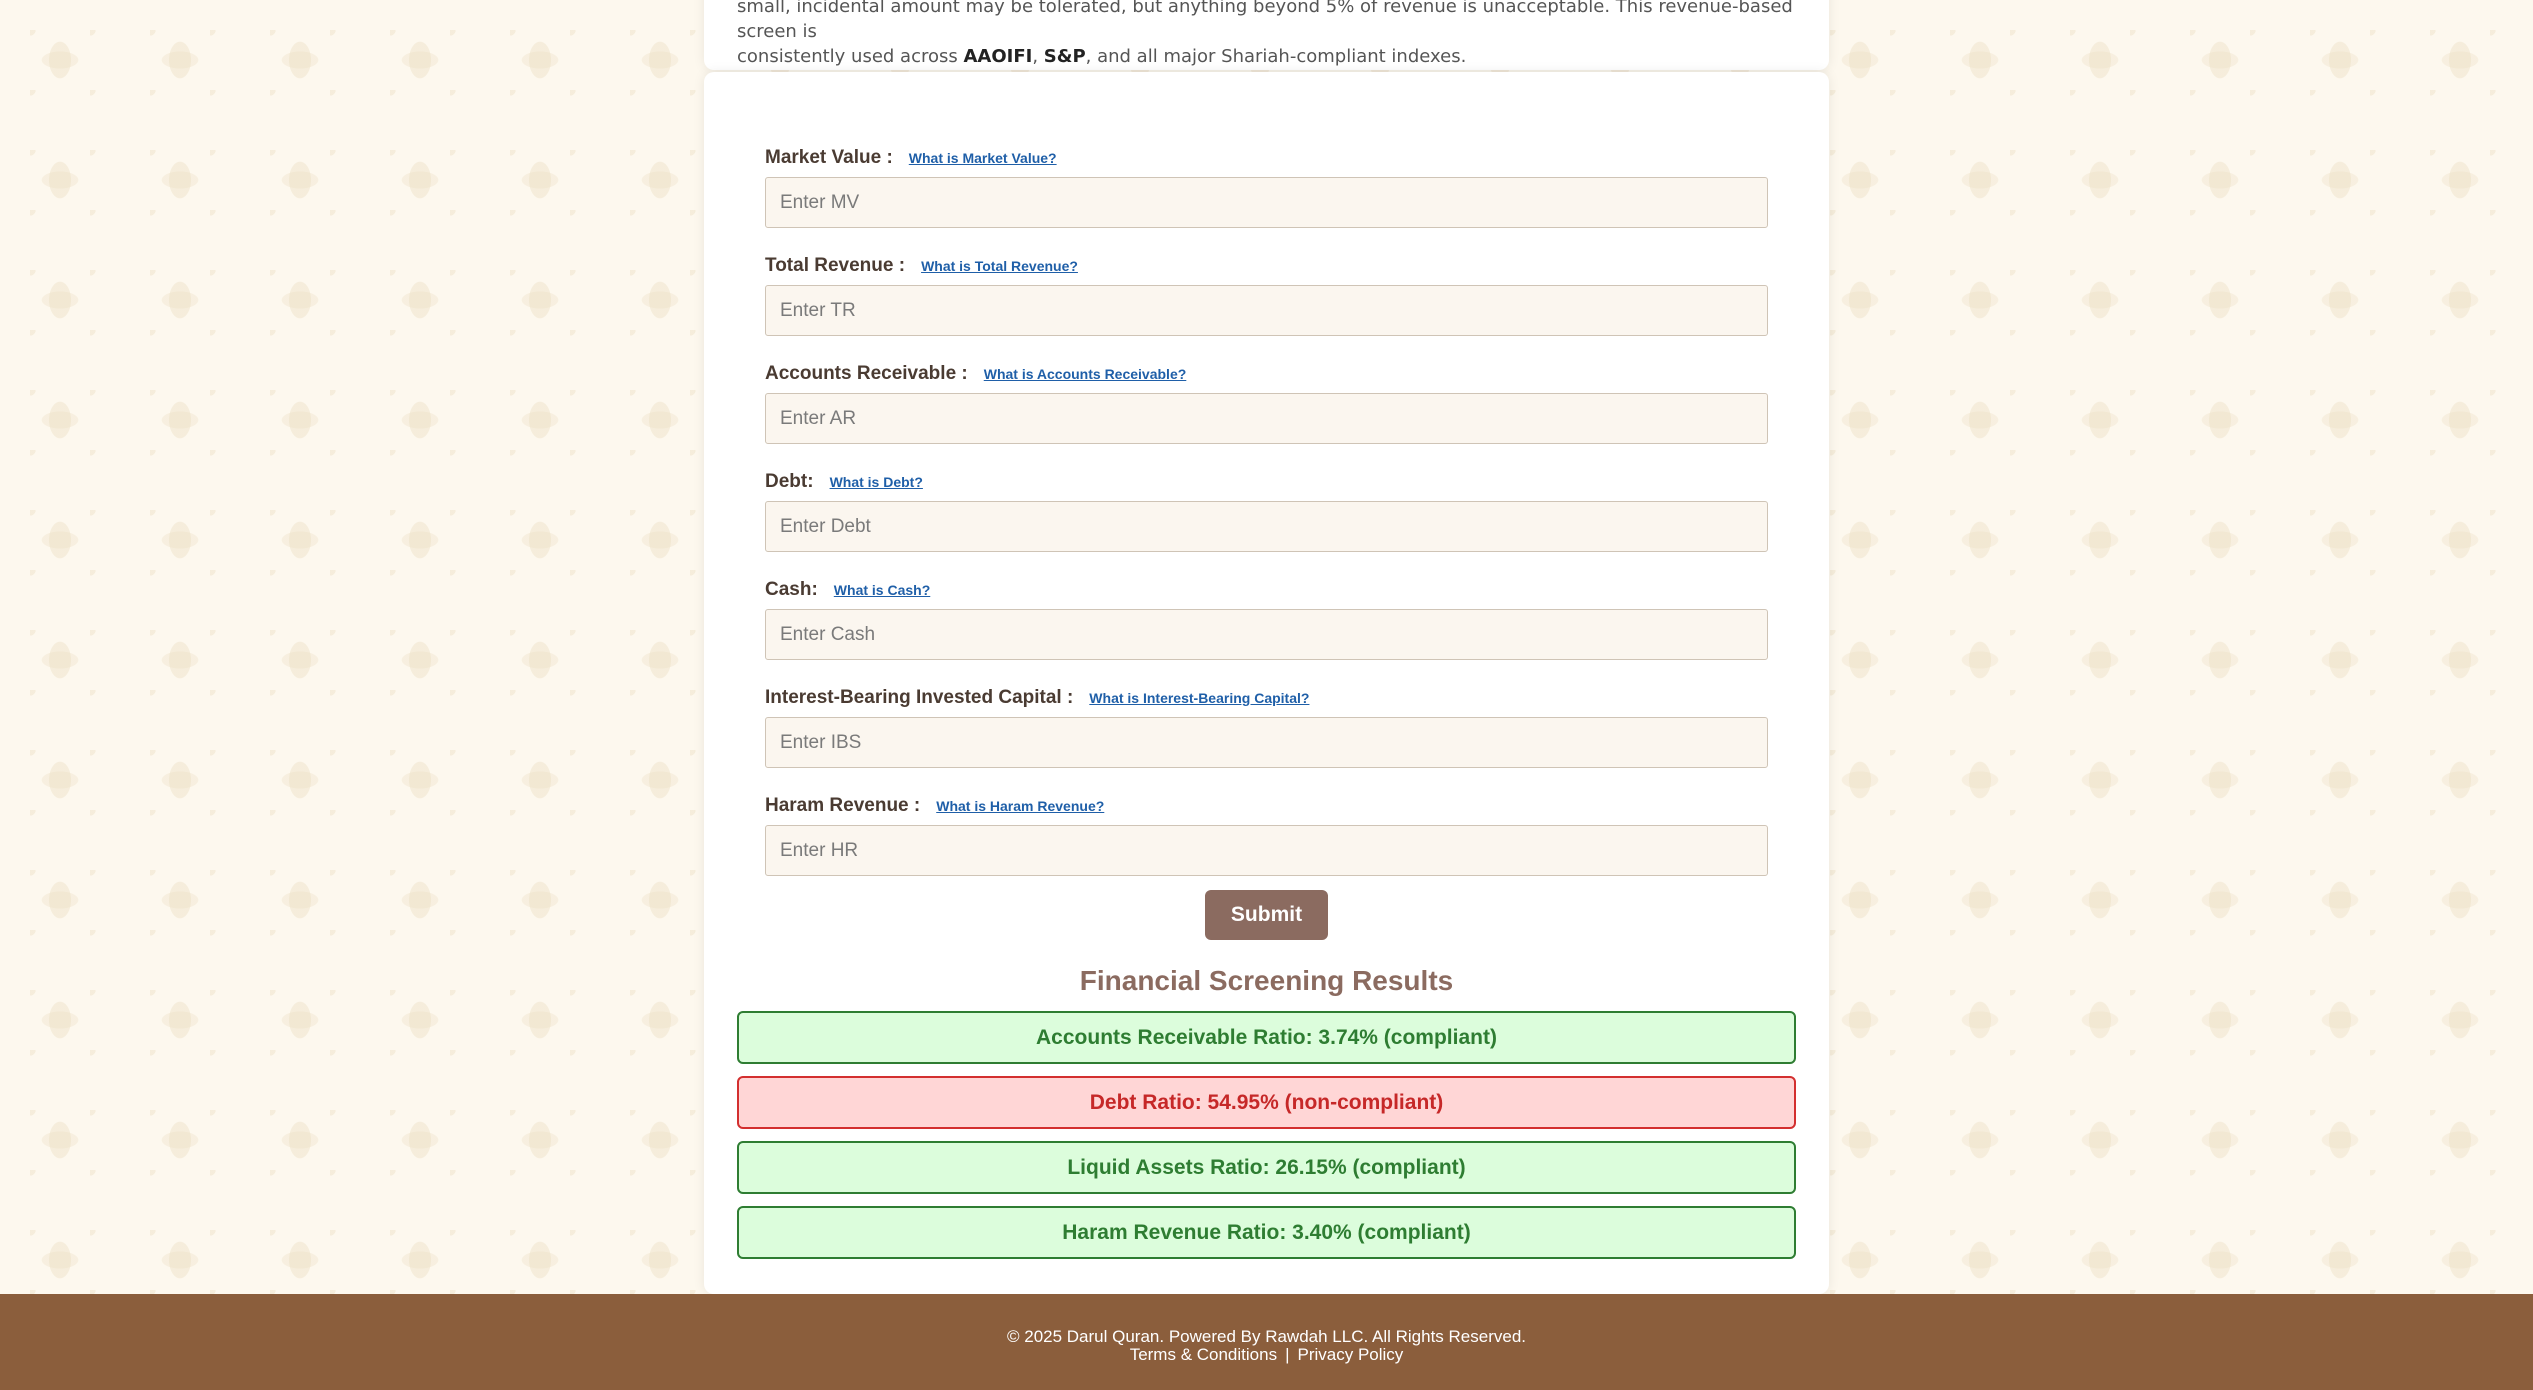 Image resolution: width=2533 pixels, height=1390 pixels. What do you see at coordinates (1266, 915) in the screenshot?
I see `submit-button: Submit` at bounding box center [1266, 915].